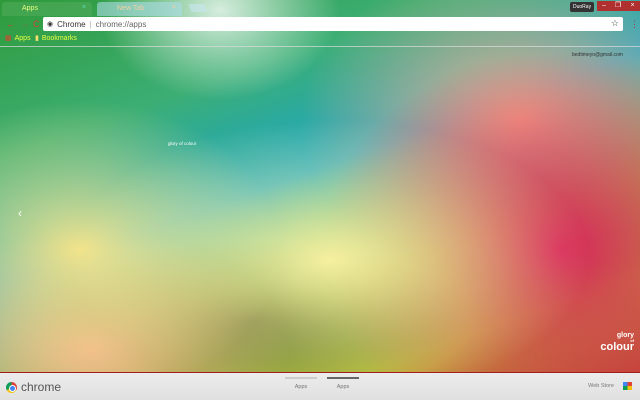 The height and width of the screenshot is (400, 640). I want to click on folder-icon: ▮, so click(37, 38).